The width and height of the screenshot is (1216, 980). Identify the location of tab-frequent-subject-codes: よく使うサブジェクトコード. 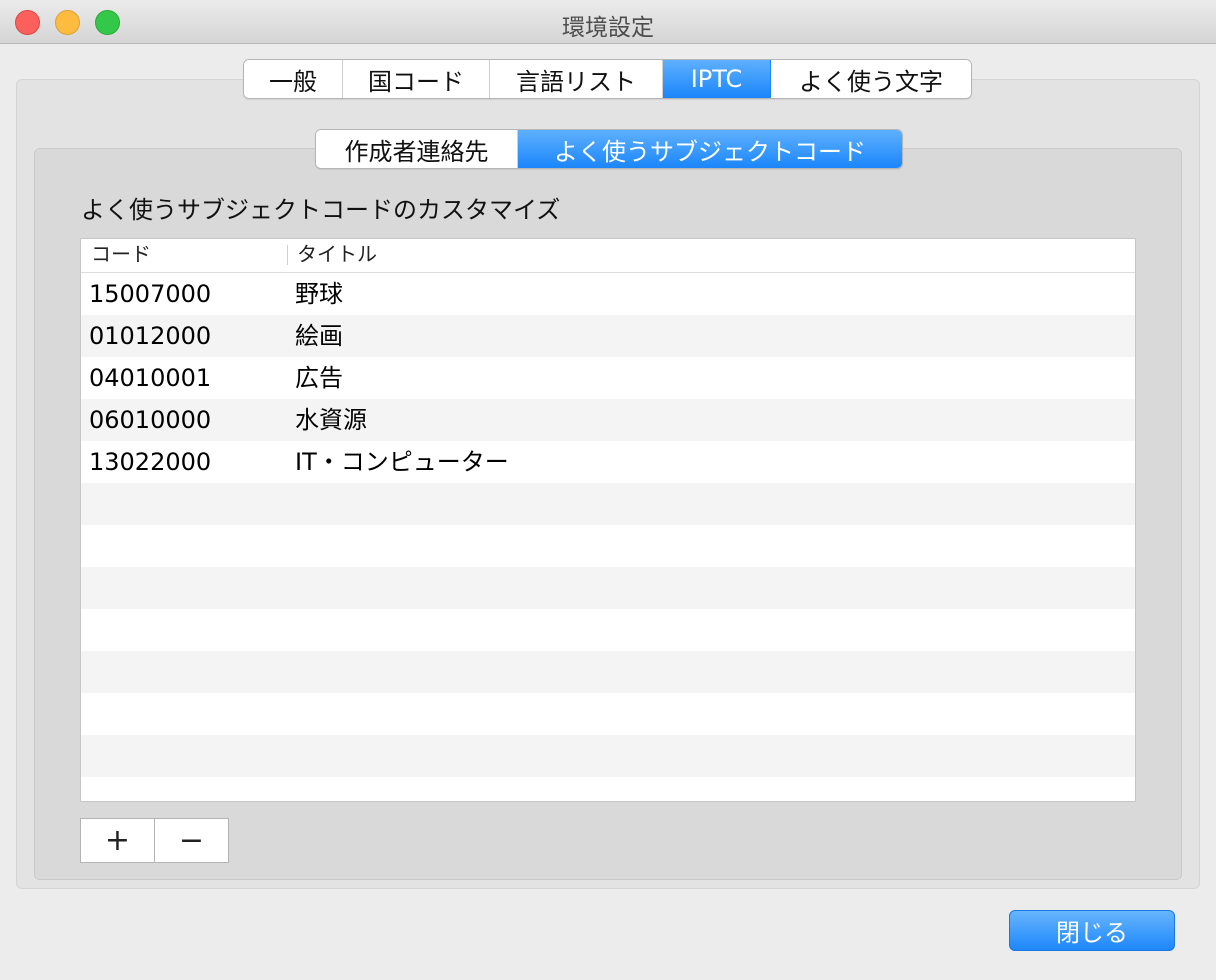
(710, 149).